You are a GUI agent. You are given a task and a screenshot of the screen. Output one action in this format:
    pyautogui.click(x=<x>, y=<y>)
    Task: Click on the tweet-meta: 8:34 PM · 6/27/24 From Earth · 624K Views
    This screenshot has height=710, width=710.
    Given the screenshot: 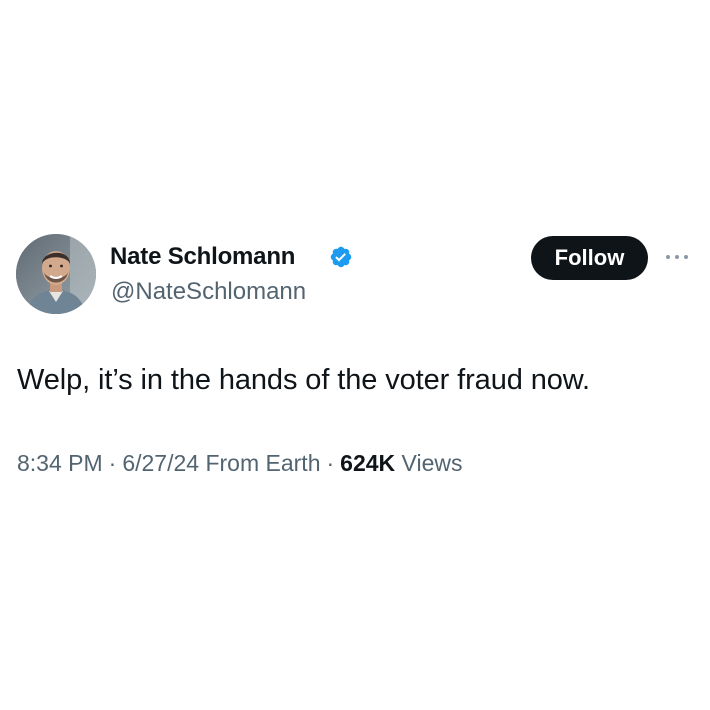 What is the action you would take?
    pyautogui.click(x=239, y=463)
    